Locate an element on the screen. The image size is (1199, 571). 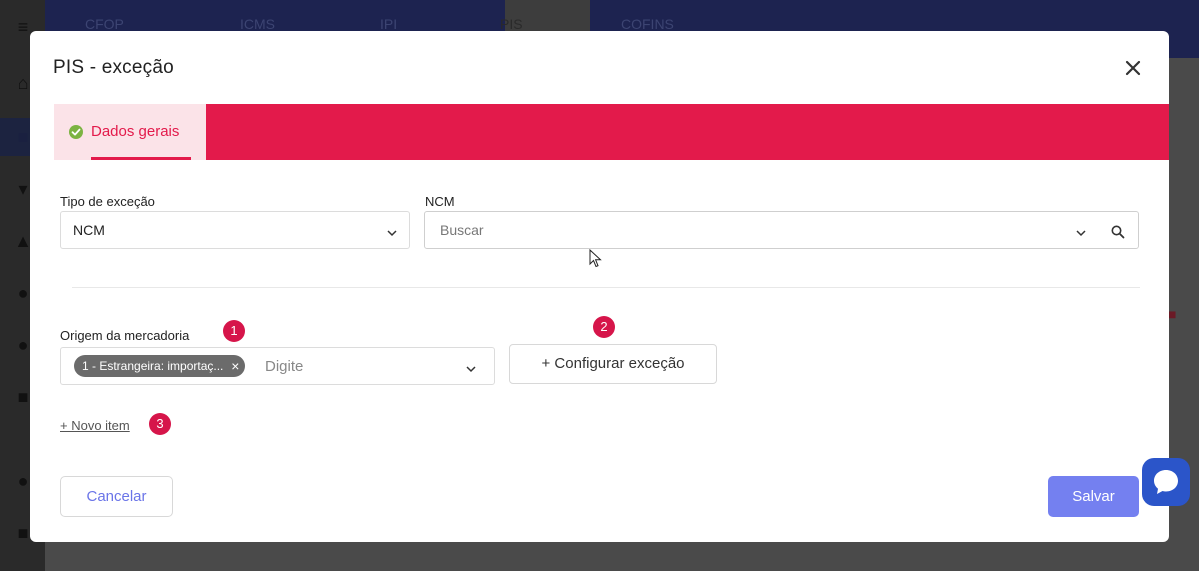
close-icon is located at coordinates (1133, 68).